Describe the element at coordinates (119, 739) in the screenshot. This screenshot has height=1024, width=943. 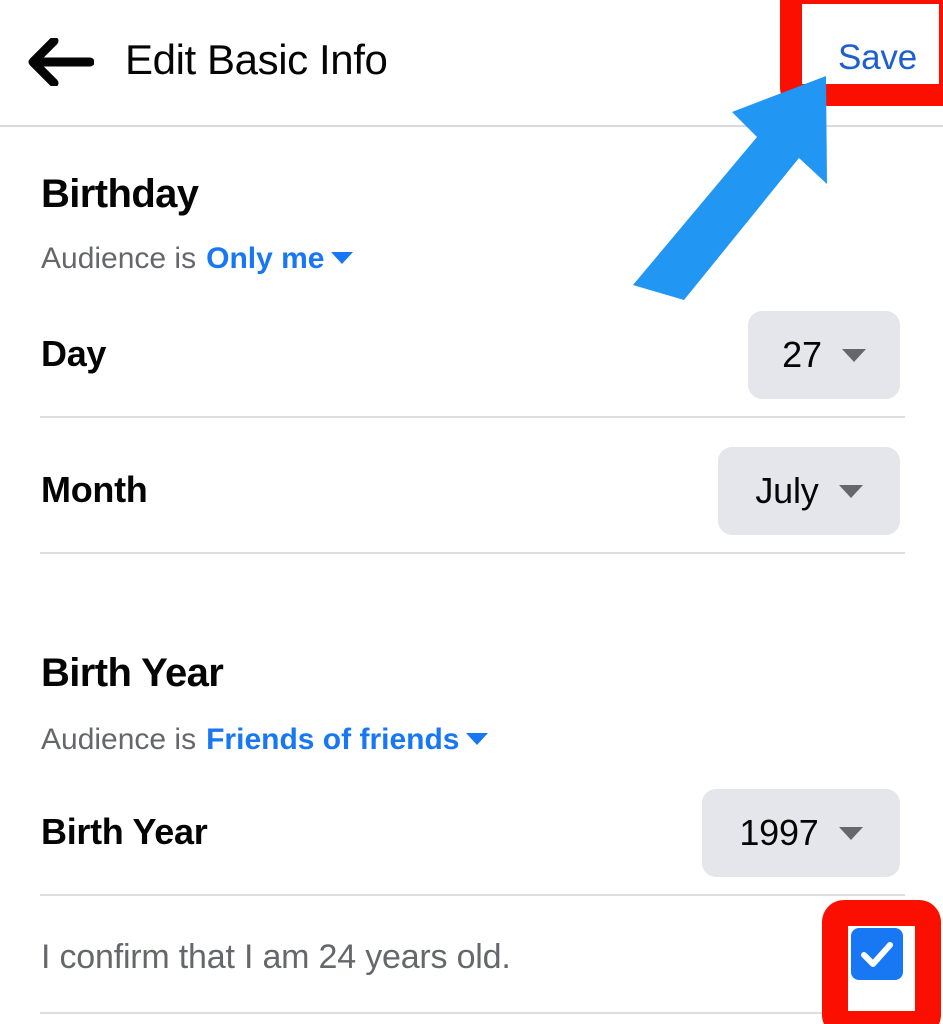
I see `birth-year-audience-label: Audience is` at that location.